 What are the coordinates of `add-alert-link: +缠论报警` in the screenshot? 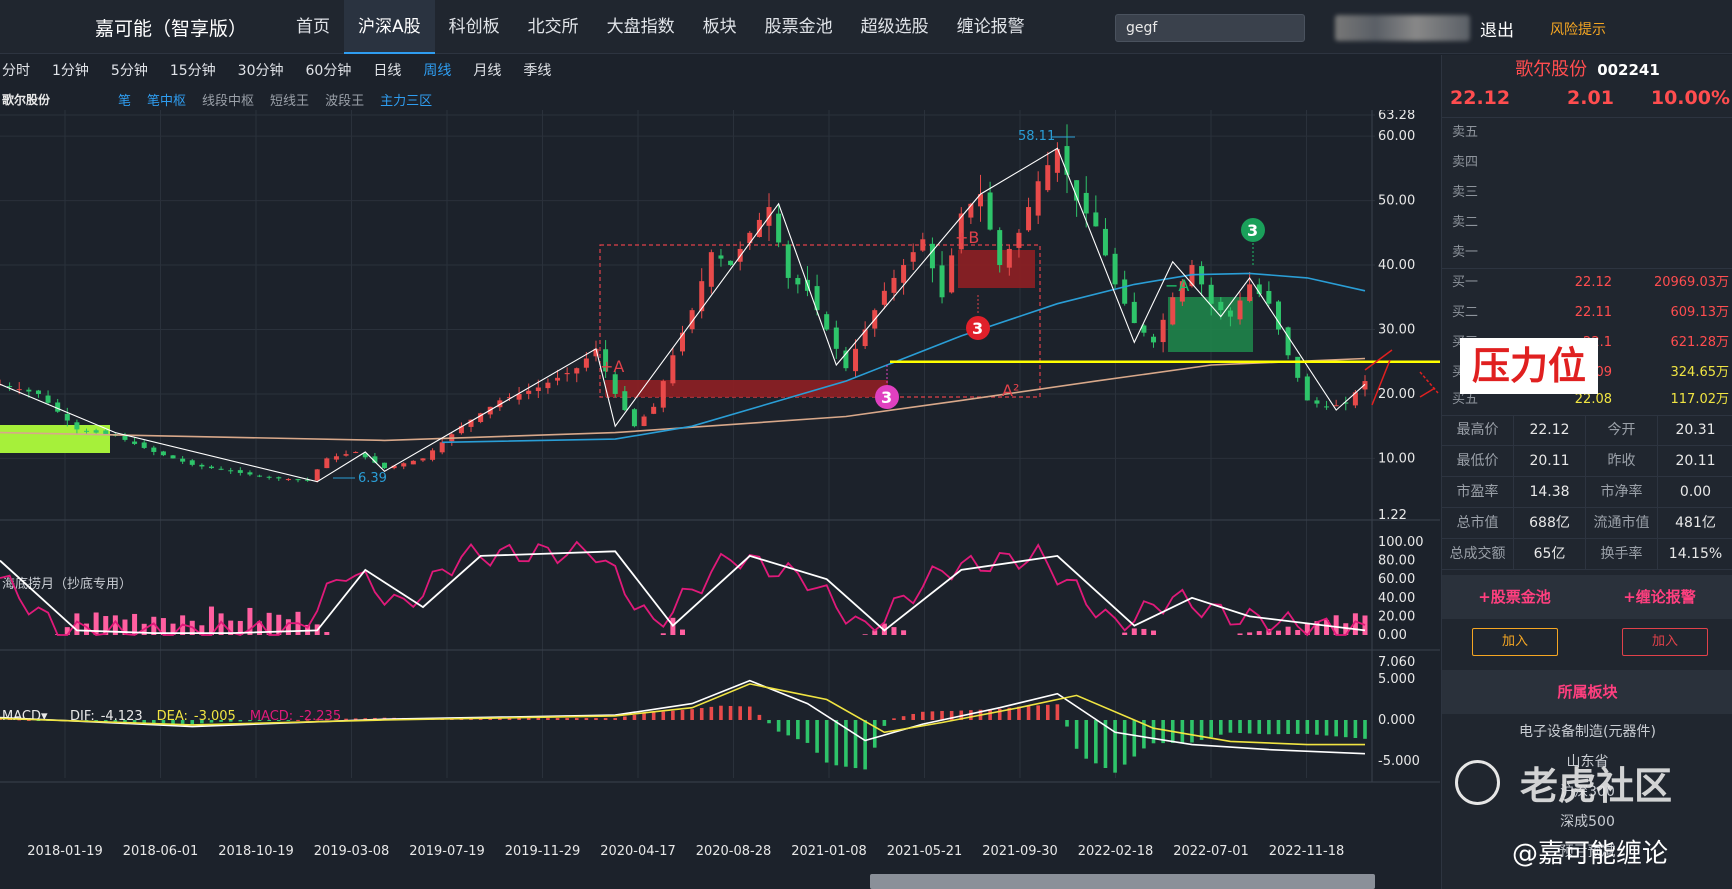 It's located at (1659, 597).